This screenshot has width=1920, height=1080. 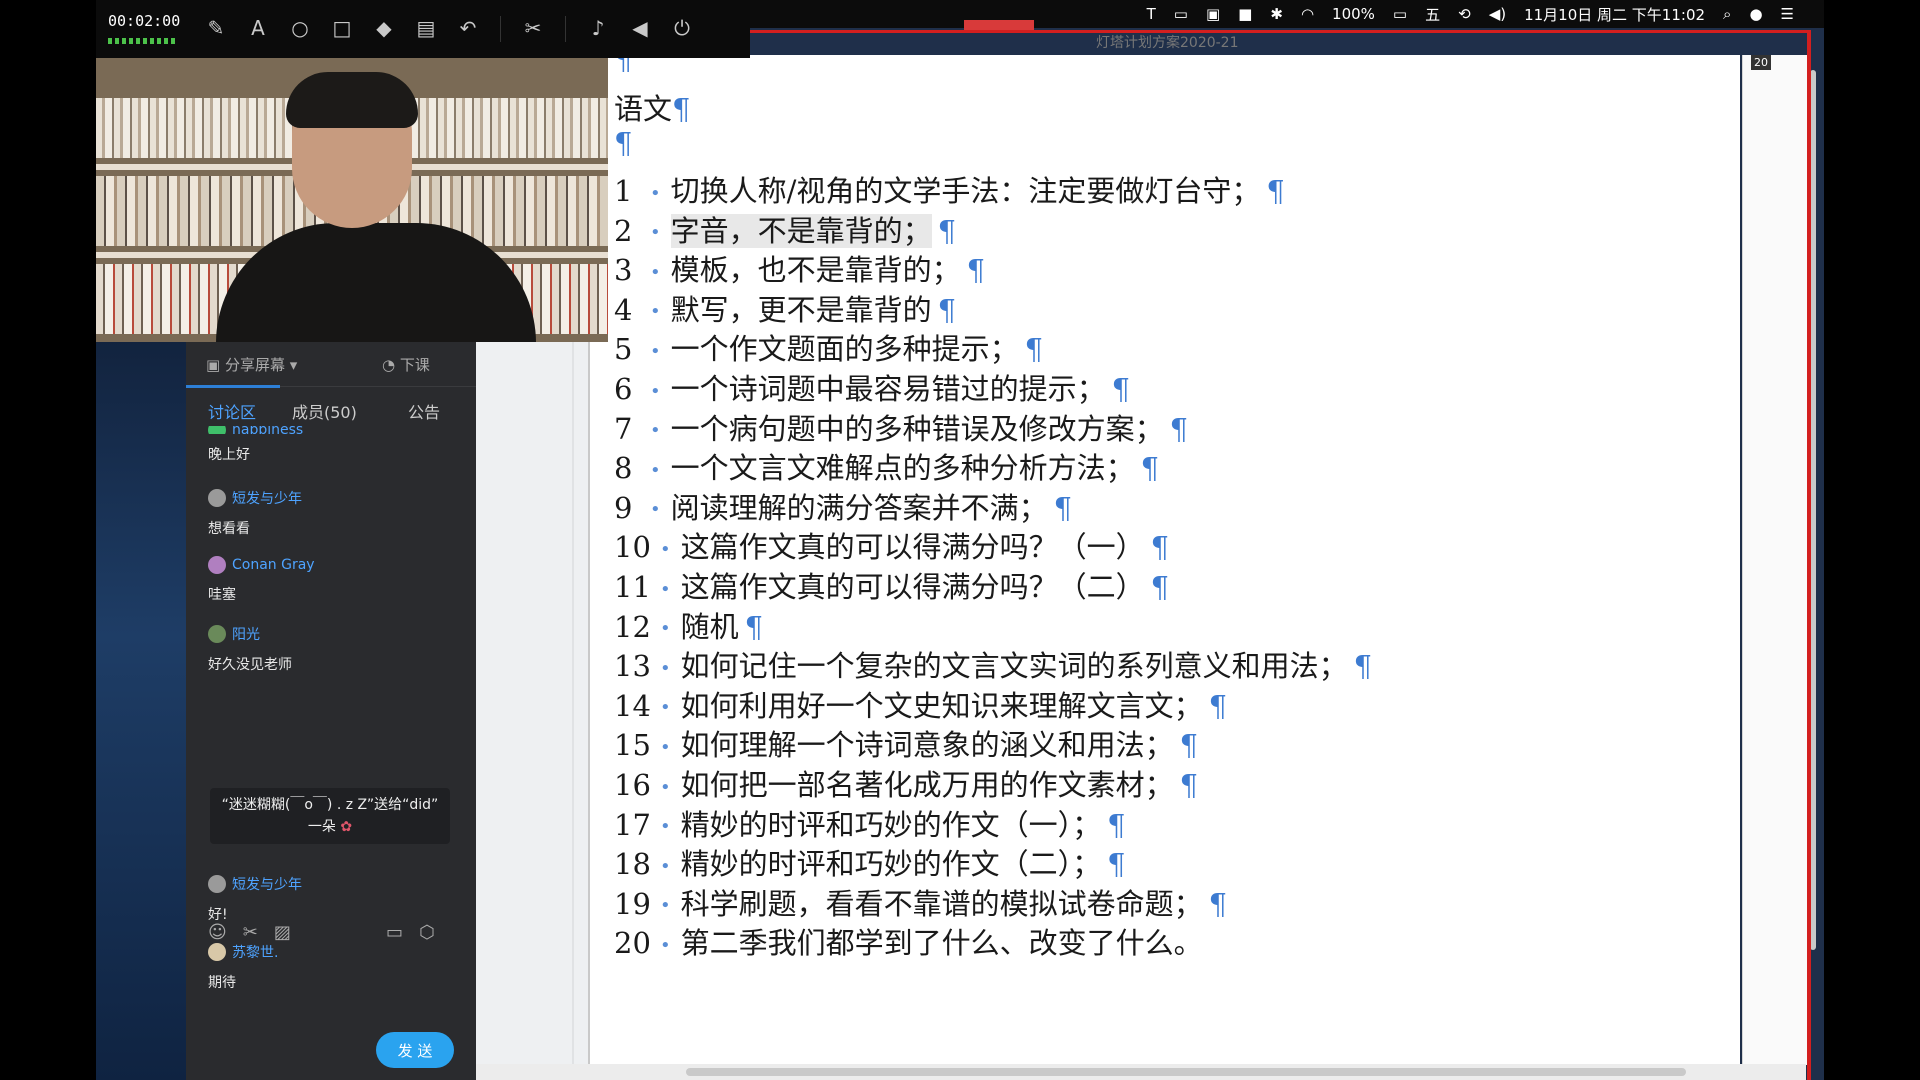 What do you see at coordinates (912, 547) in the screenshot?
I see `item-text: 这篇作文真的可以得满分吗？（一）` at bounding box center [912, 547].